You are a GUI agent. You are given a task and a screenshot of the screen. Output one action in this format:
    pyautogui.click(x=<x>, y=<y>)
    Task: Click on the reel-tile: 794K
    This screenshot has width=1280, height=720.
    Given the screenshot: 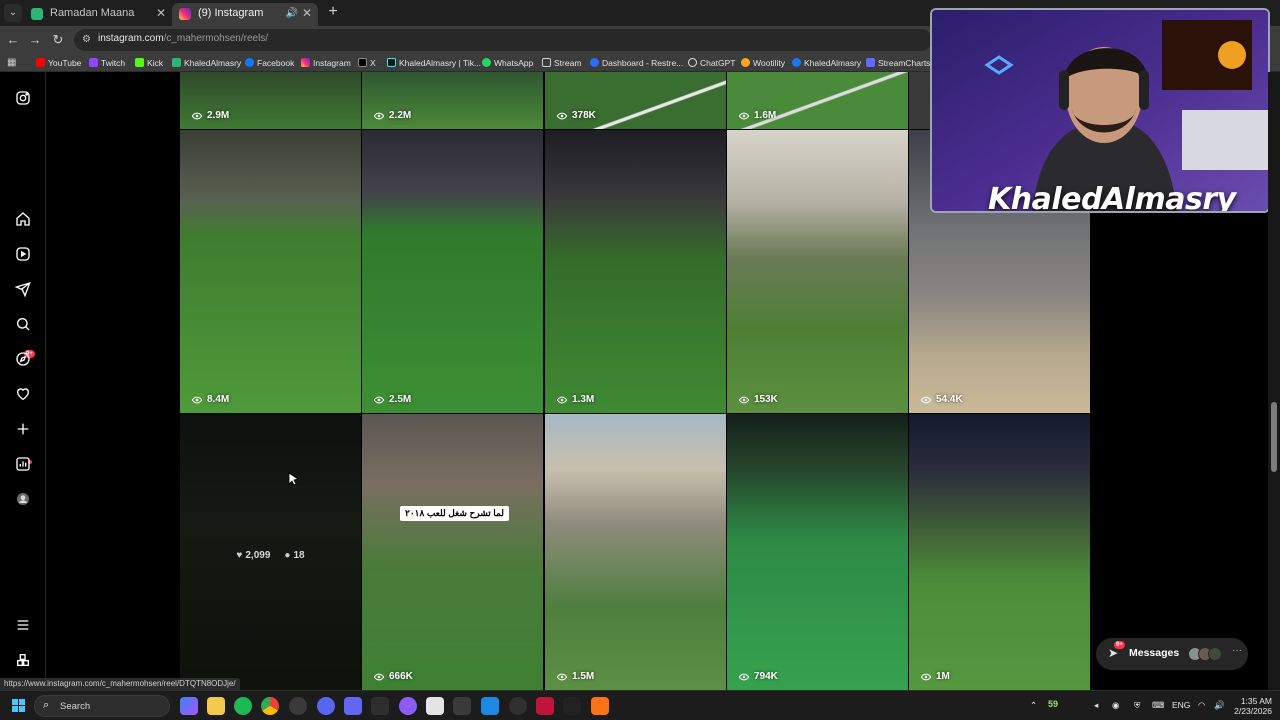 What is the action you would take?
    pyautogui.click(x=817, y=552)
    